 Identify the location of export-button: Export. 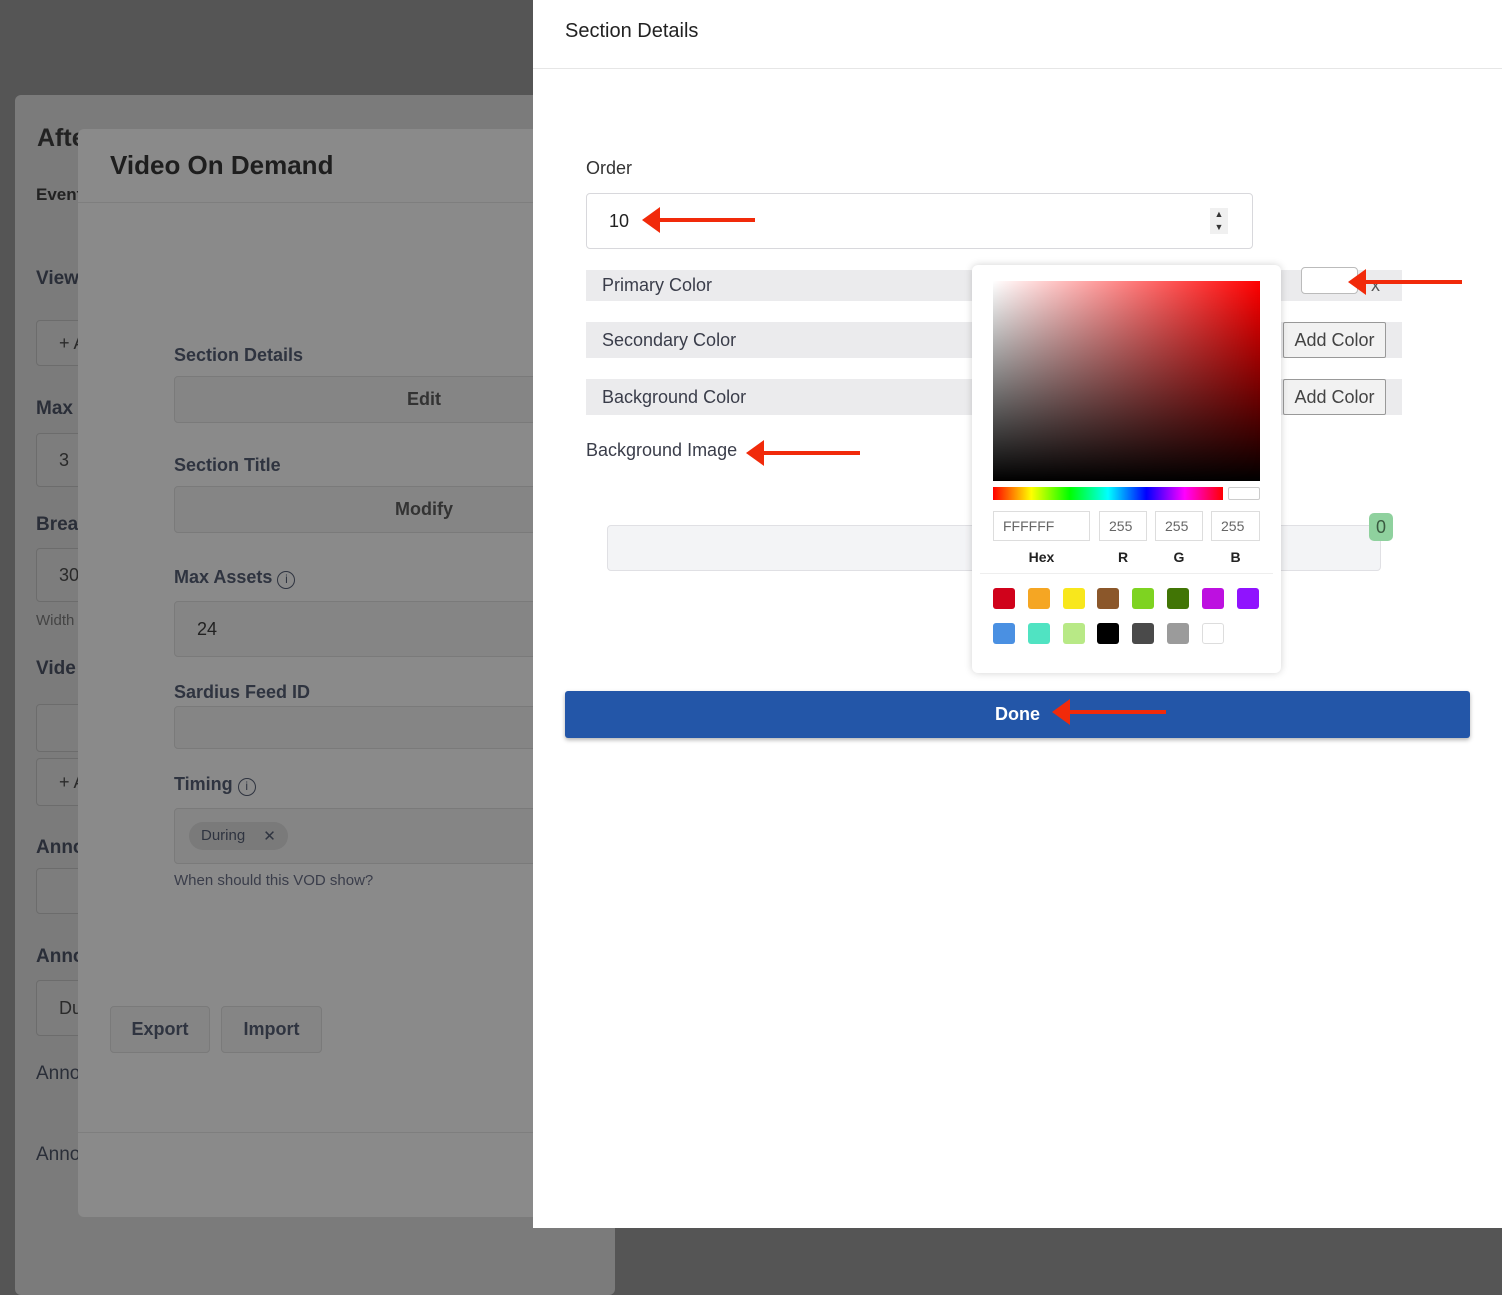
(160, 1029).